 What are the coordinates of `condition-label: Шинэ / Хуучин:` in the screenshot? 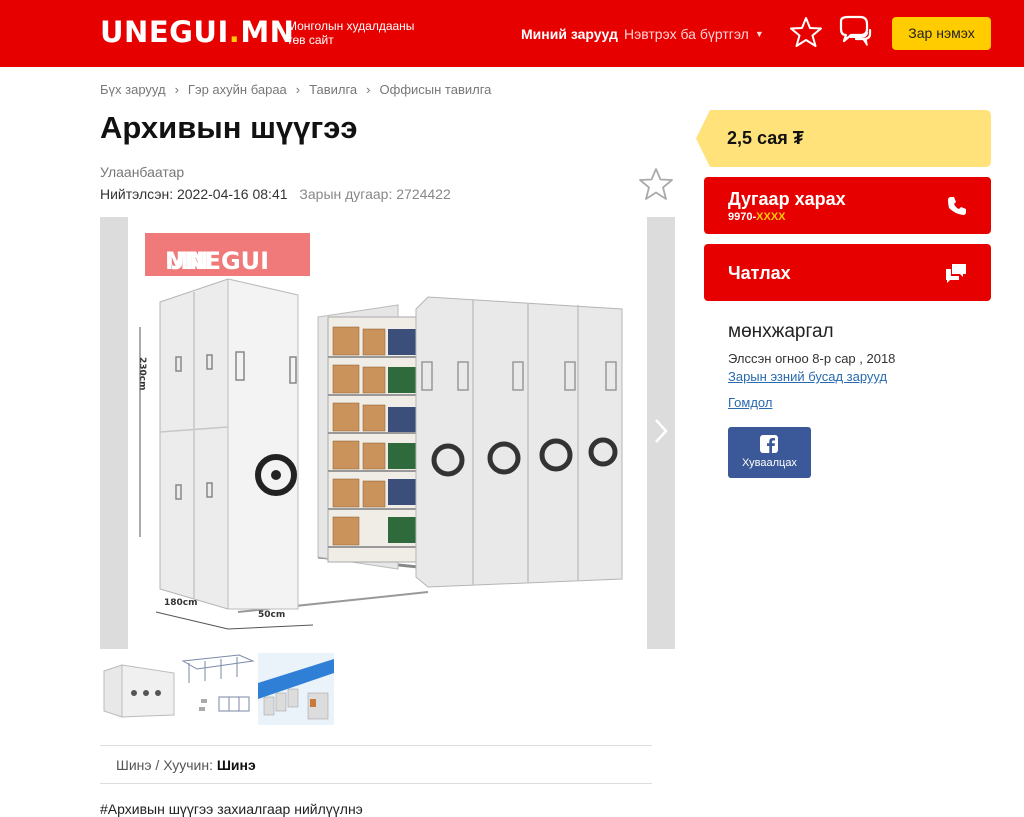 It's located at (164, 765).